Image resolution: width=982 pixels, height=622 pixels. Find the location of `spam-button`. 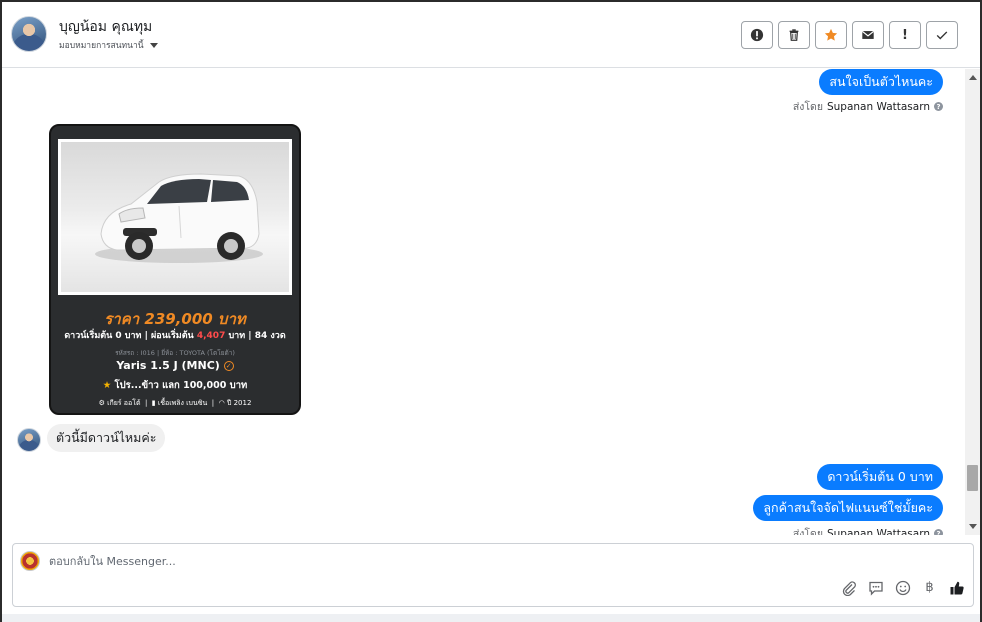

spam-button is located at coordinates (757, 35).